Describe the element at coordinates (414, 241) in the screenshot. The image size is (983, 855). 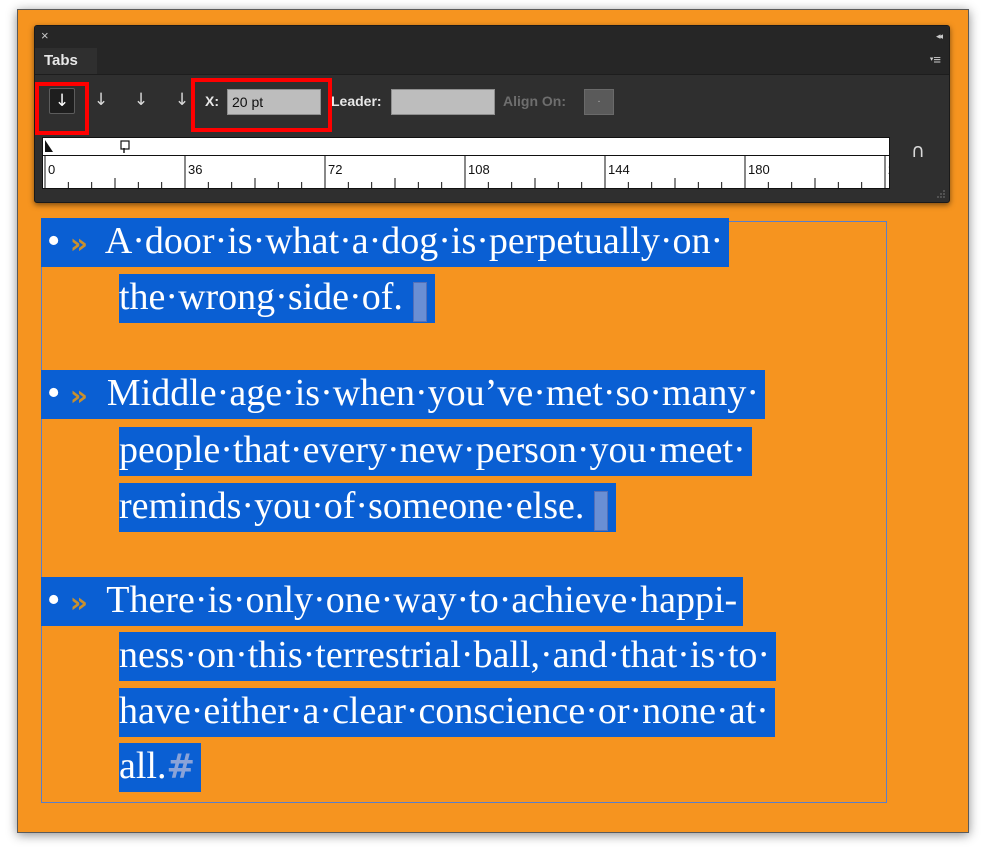
I see `line-text: A·door·is·what·a·dog·is·perpetually·on·` at that location.